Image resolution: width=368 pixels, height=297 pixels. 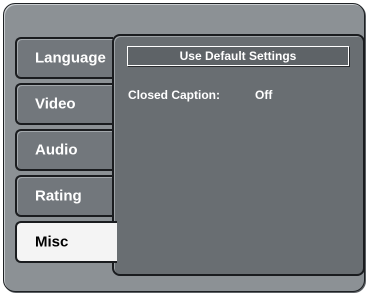 I want to click on closed-caption-label: Closed Caption:, so click(x=174, y=95).